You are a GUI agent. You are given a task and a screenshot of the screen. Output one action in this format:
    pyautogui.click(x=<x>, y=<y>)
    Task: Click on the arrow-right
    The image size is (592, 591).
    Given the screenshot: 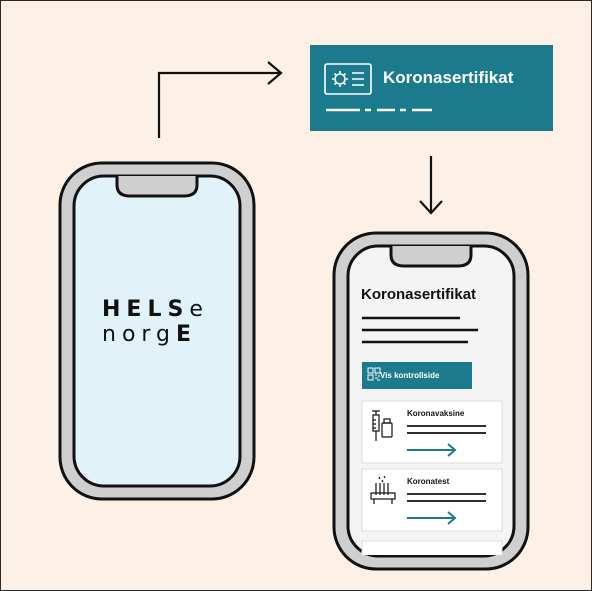 What is the action you would take?
    pyautogui.click(x=220, y=99)
    